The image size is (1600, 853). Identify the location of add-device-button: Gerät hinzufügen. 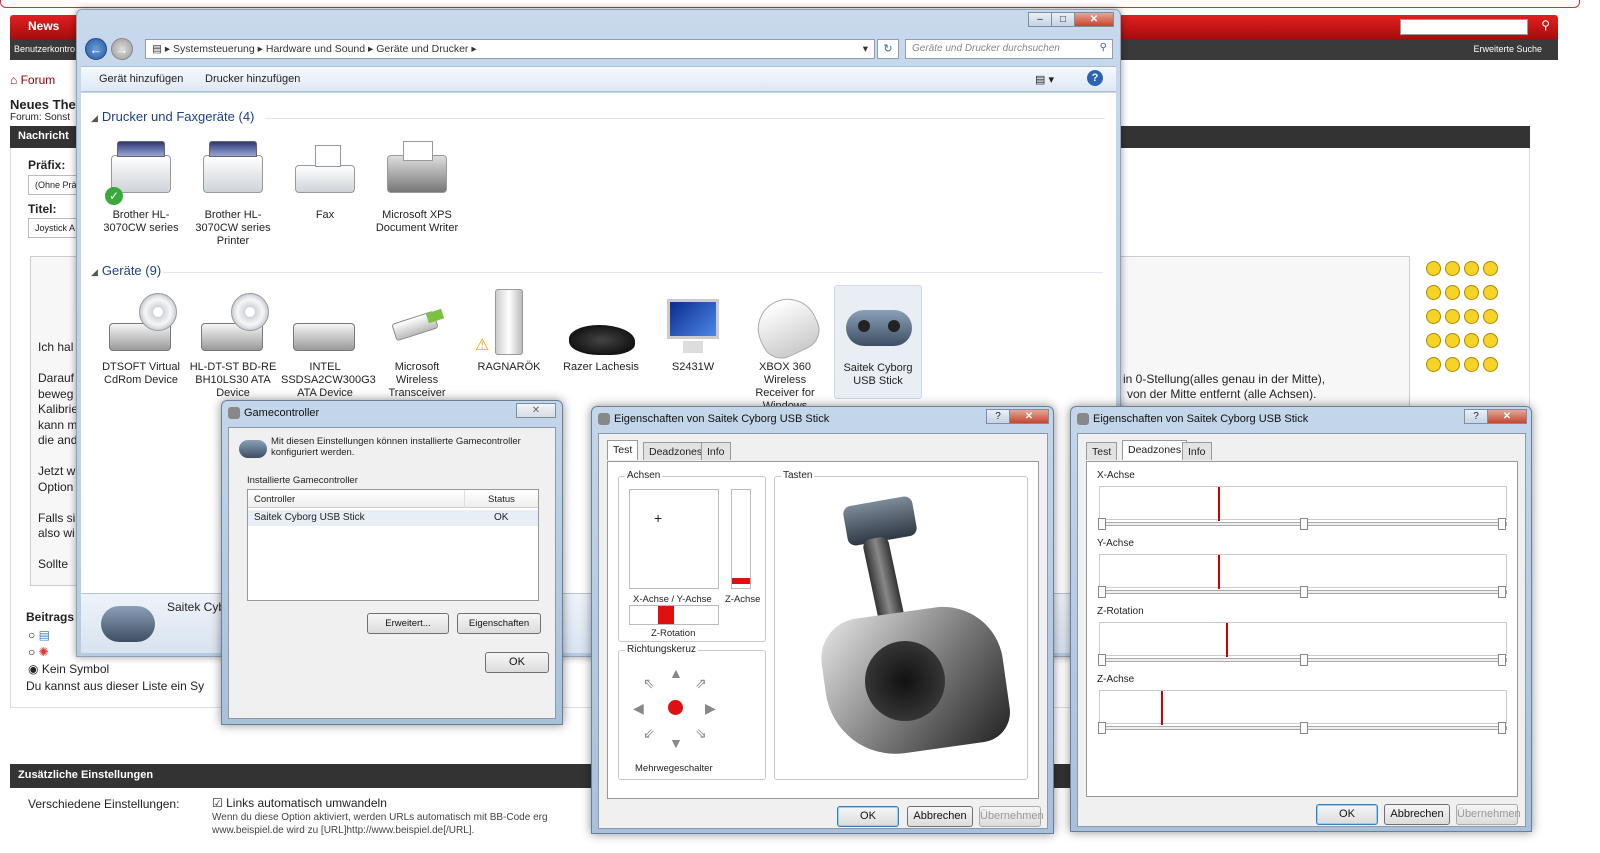
(141, 79).